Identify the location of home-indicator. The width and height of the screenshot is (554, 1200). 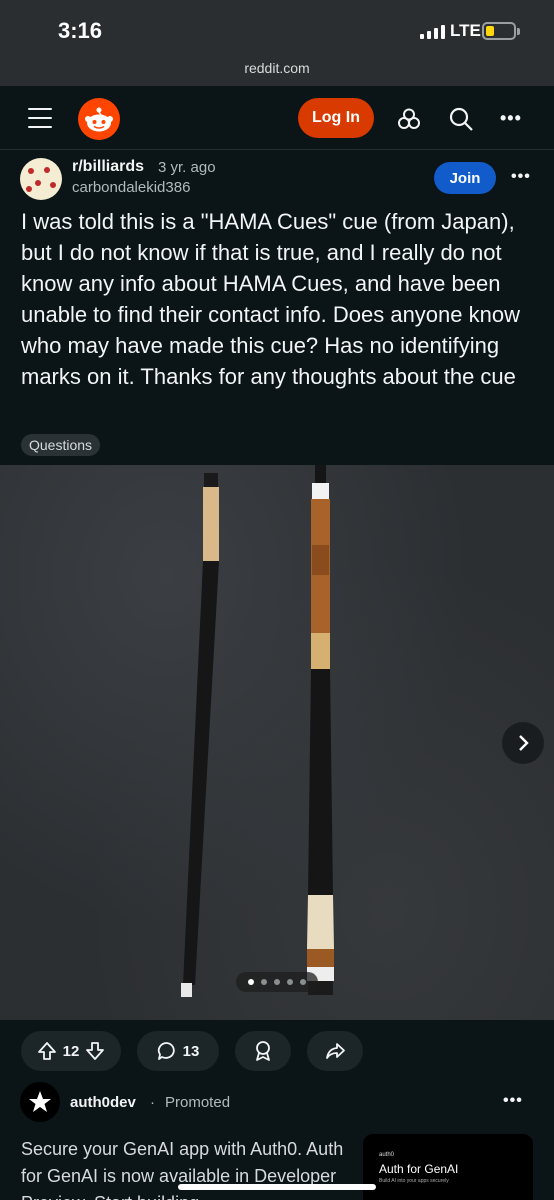
(277, 1187).